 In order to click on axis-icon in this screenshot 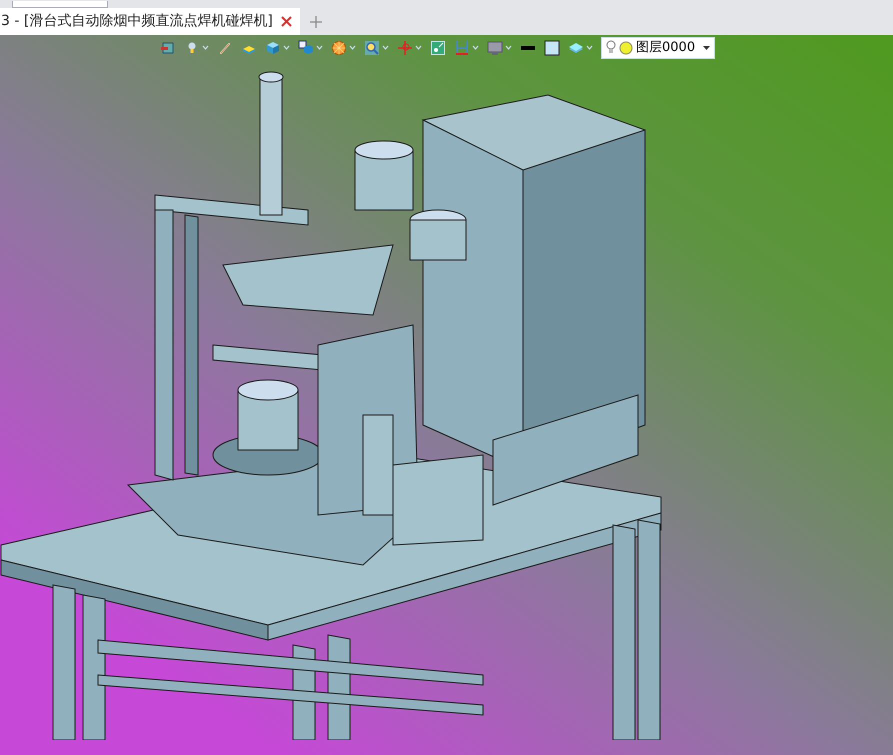, I will do `click(405, 48)`.